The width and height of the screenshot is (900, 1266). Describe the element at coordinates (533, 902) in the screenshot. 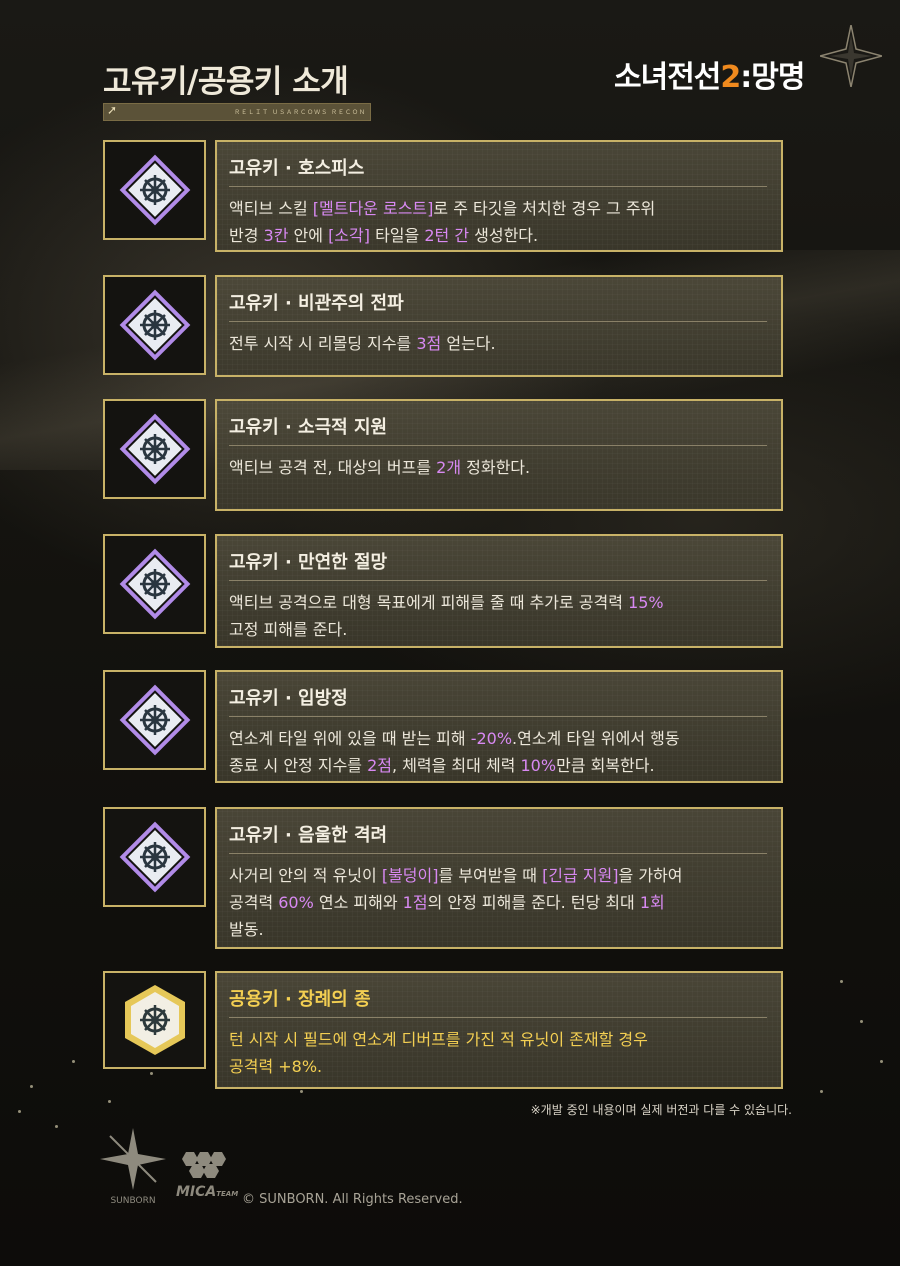

I see `description-text: 의 안정 피해를 준다. 턴당 최대` at that location.